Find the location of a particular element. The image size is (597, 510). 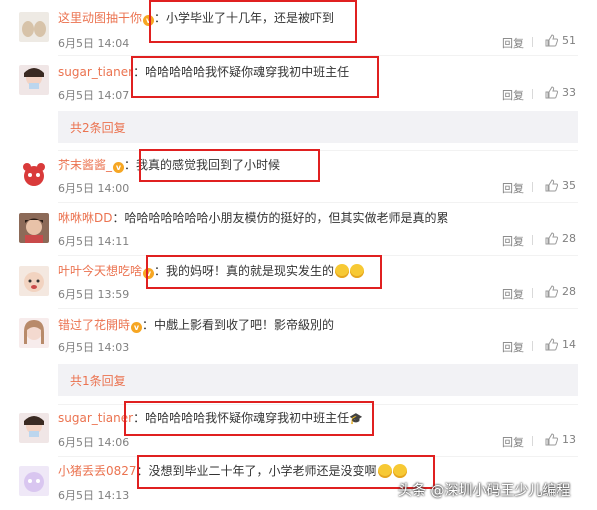

timestamp: 6月5日 14:00 is located at coordinates (94, 188).